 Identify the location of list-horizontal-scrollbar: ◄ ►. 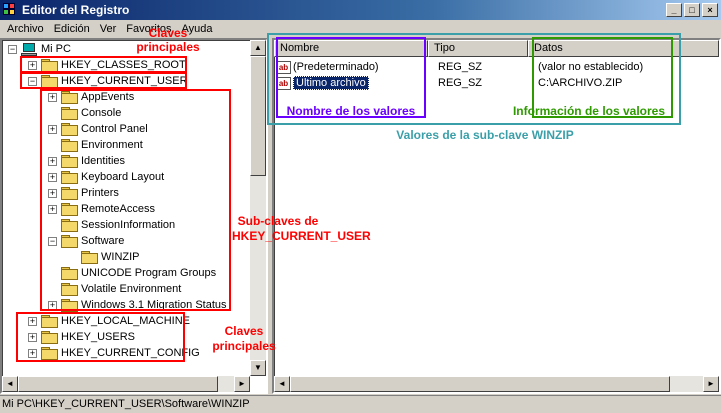
(496, 384).